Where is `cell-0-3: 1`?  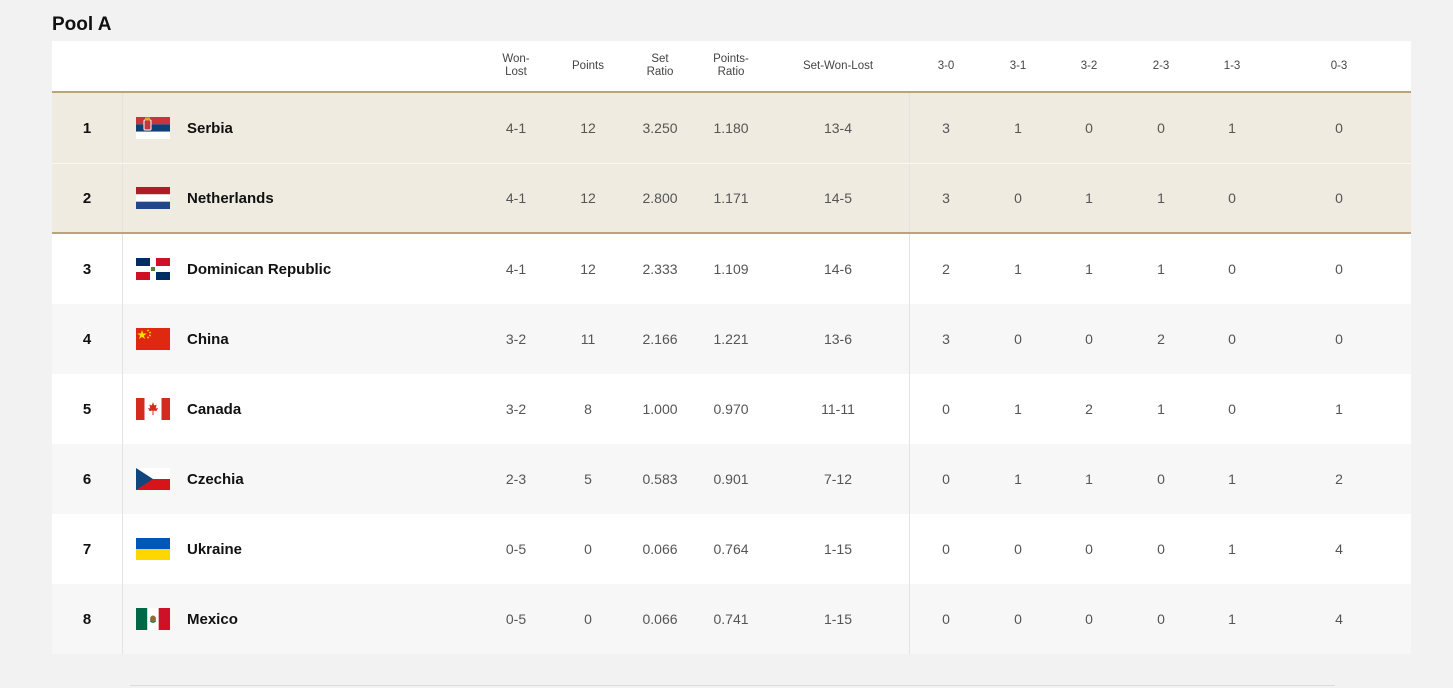
cell-0-3: 1 is located at coordinates (1339, 409).